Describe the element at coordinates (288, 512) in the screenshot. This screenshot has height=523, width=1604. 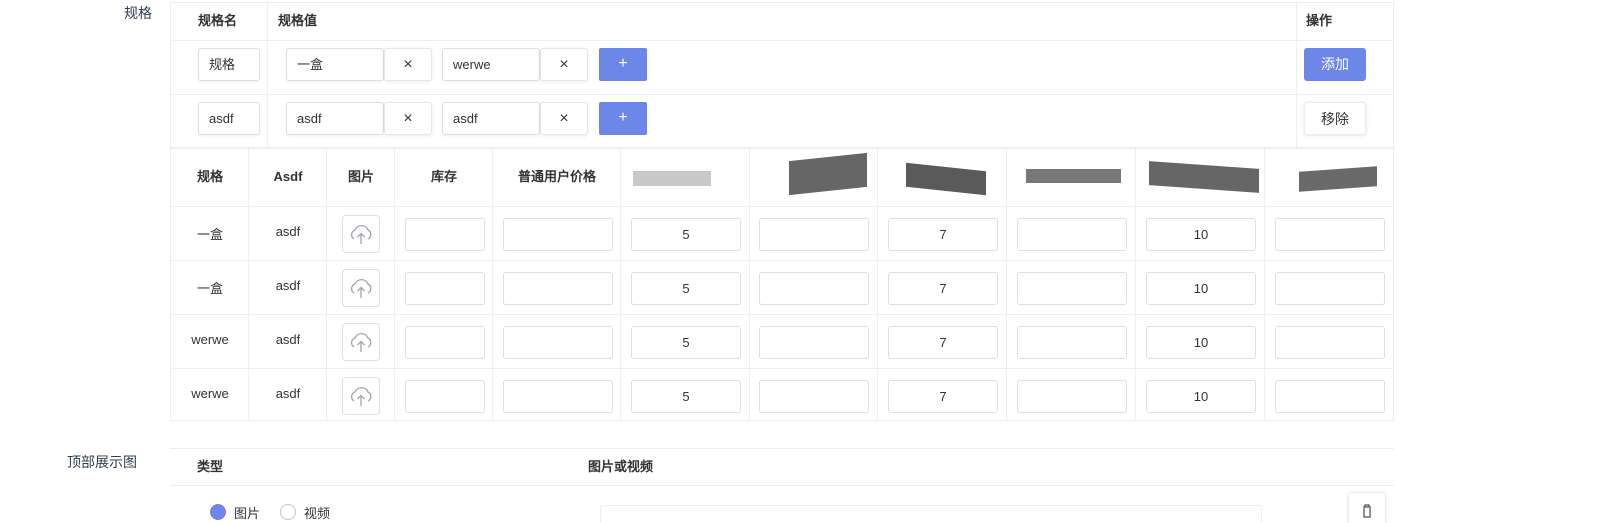
I see `radio-video` at that location.